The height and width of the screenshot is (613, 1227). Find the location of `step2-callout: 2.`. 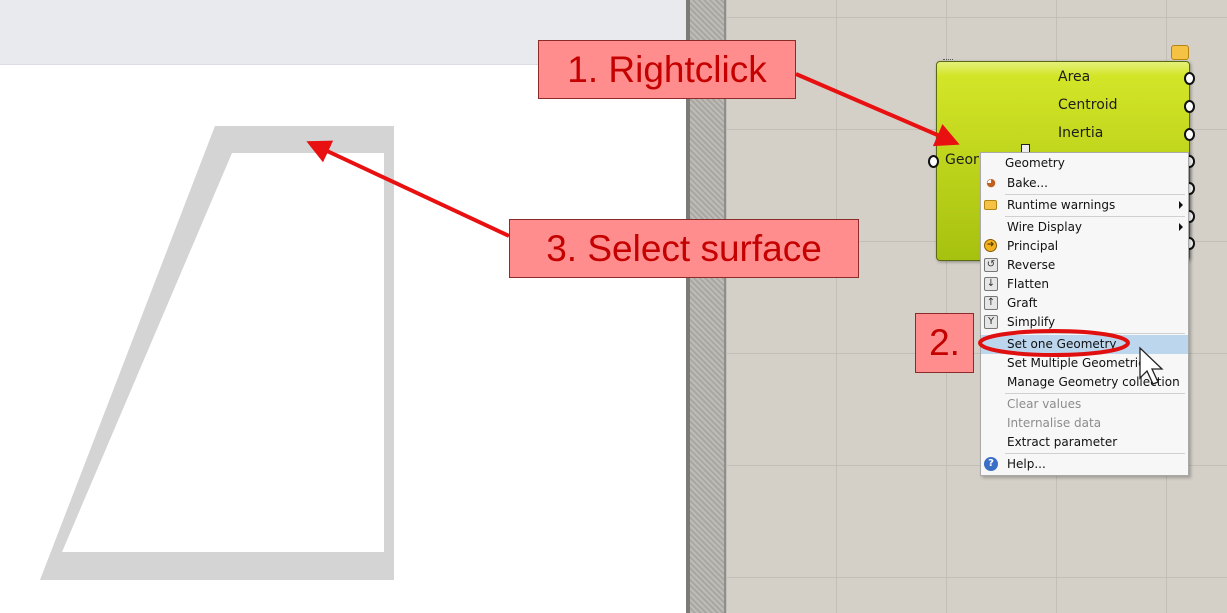

step2-callout: 2. is located at coordinates (944, 343).